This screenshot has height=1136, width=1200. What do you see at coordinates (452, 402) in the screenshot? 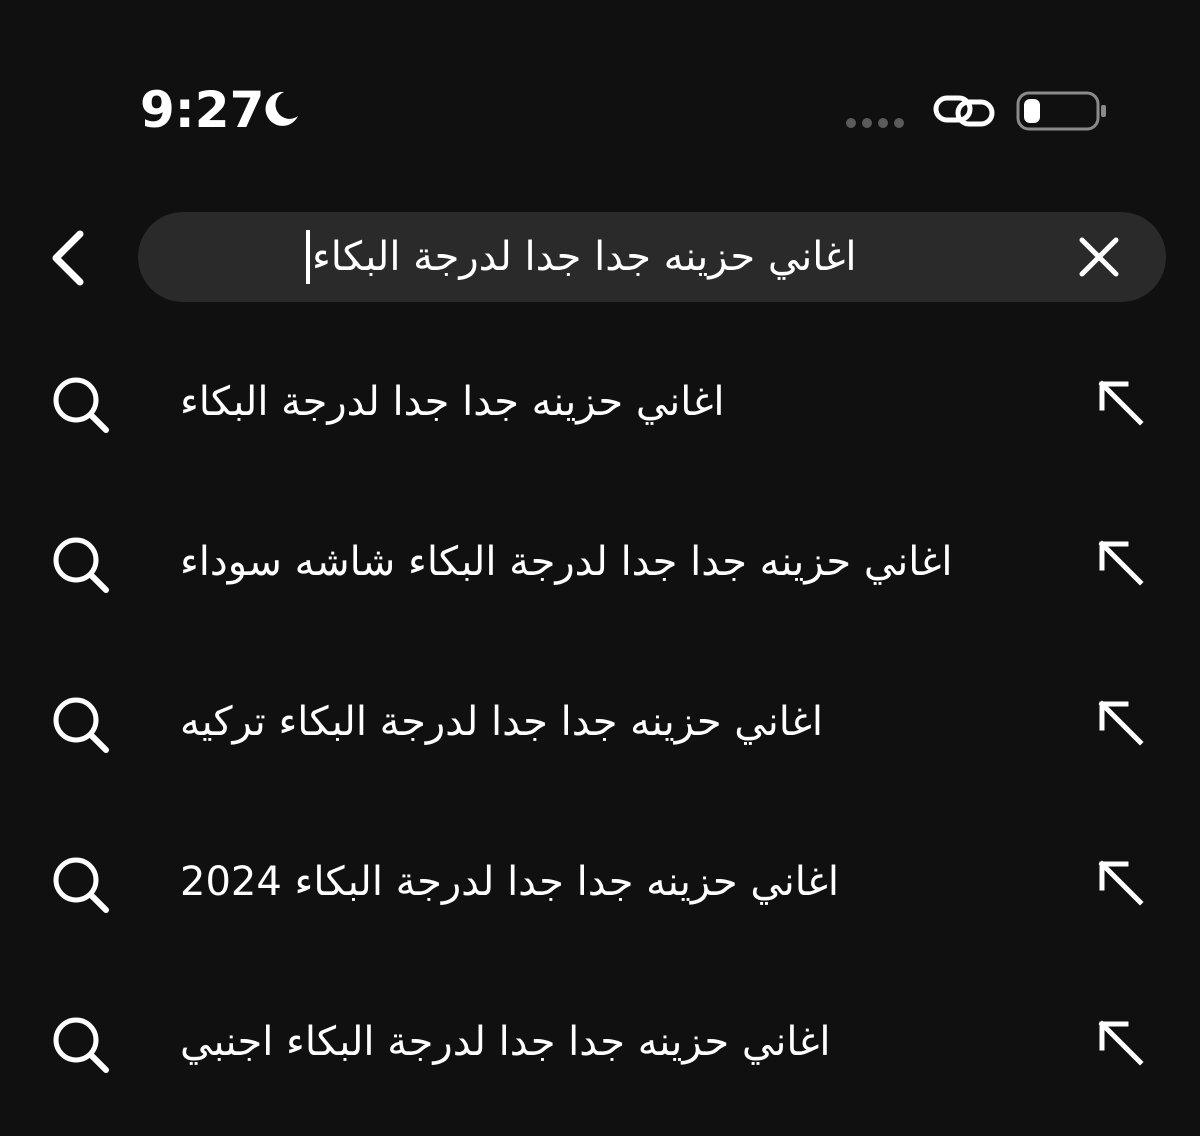
I see `suggestion-label: اغاني حزينه جدا جدا لدرجة البكاء` at bounding box center [452, 402].